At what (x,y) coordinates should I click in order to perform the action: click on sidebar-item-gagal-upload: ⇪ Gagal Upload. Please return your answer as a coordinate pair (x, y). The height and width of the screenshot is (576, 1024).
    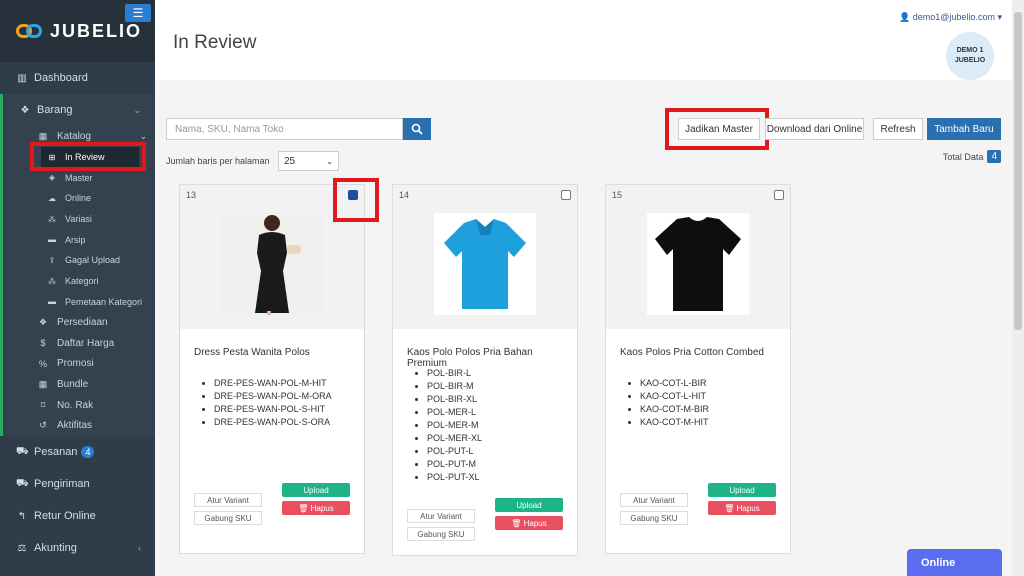
    Looking at the image, I should click on (79, 260).